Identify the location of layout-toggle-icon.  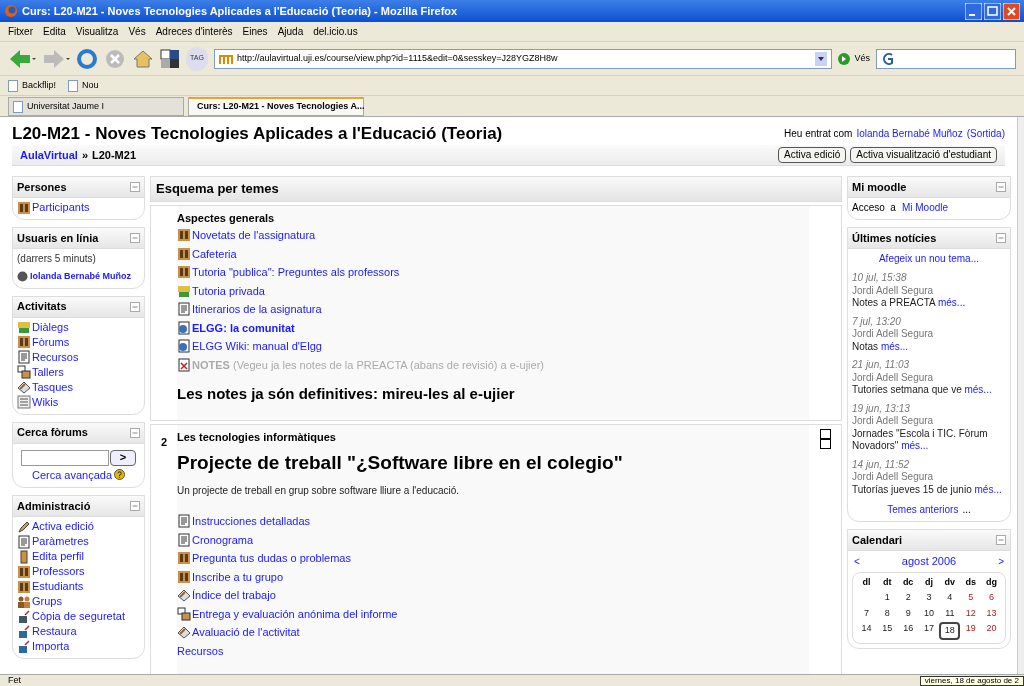
(825, 438).